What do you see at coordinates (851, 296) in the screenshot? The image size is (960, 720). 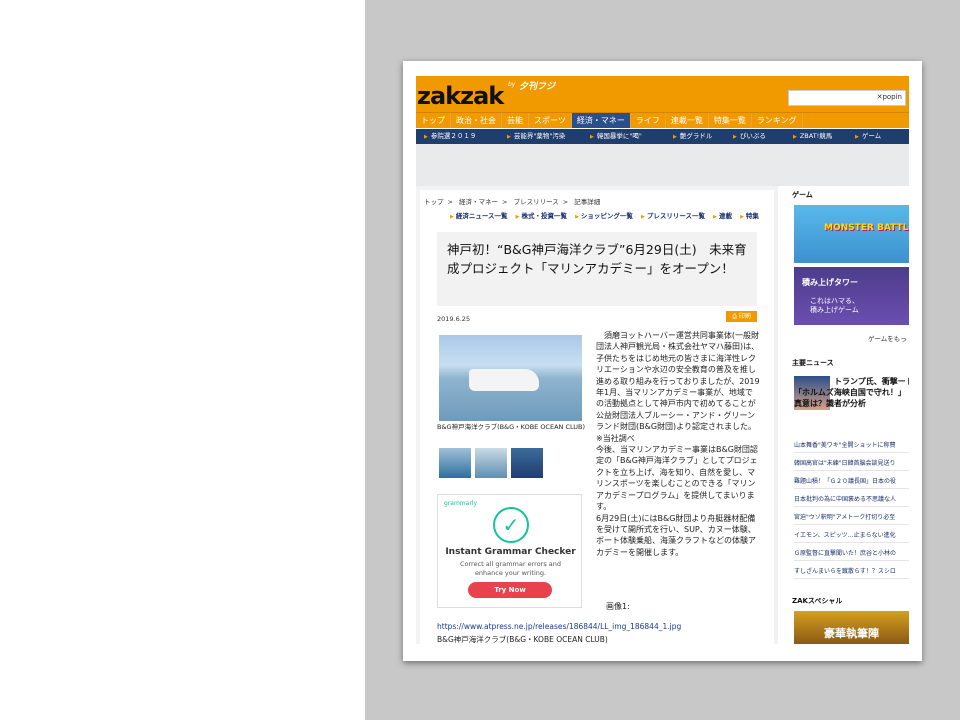 I see `game-banner-tower: 積み上げタワー これはハマる、 積み上げゲーム` at bounding box center [851, 296].